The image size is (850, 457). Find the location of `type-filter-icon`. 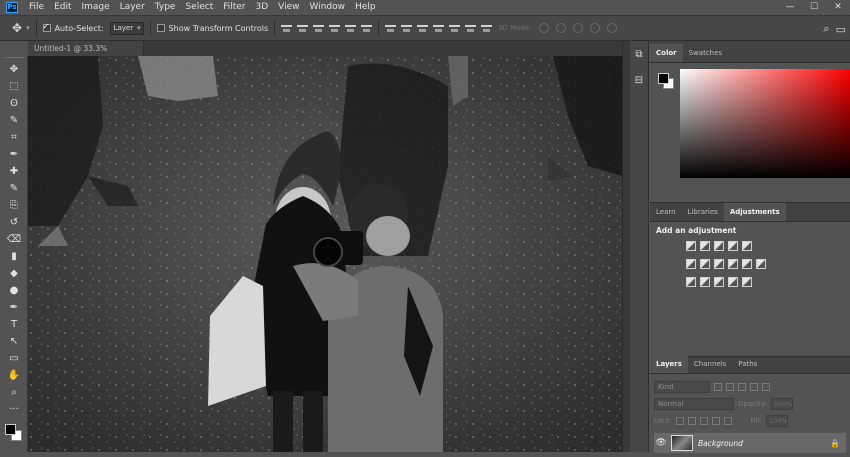

type-filter-icon is located at coordinates (742, 386).